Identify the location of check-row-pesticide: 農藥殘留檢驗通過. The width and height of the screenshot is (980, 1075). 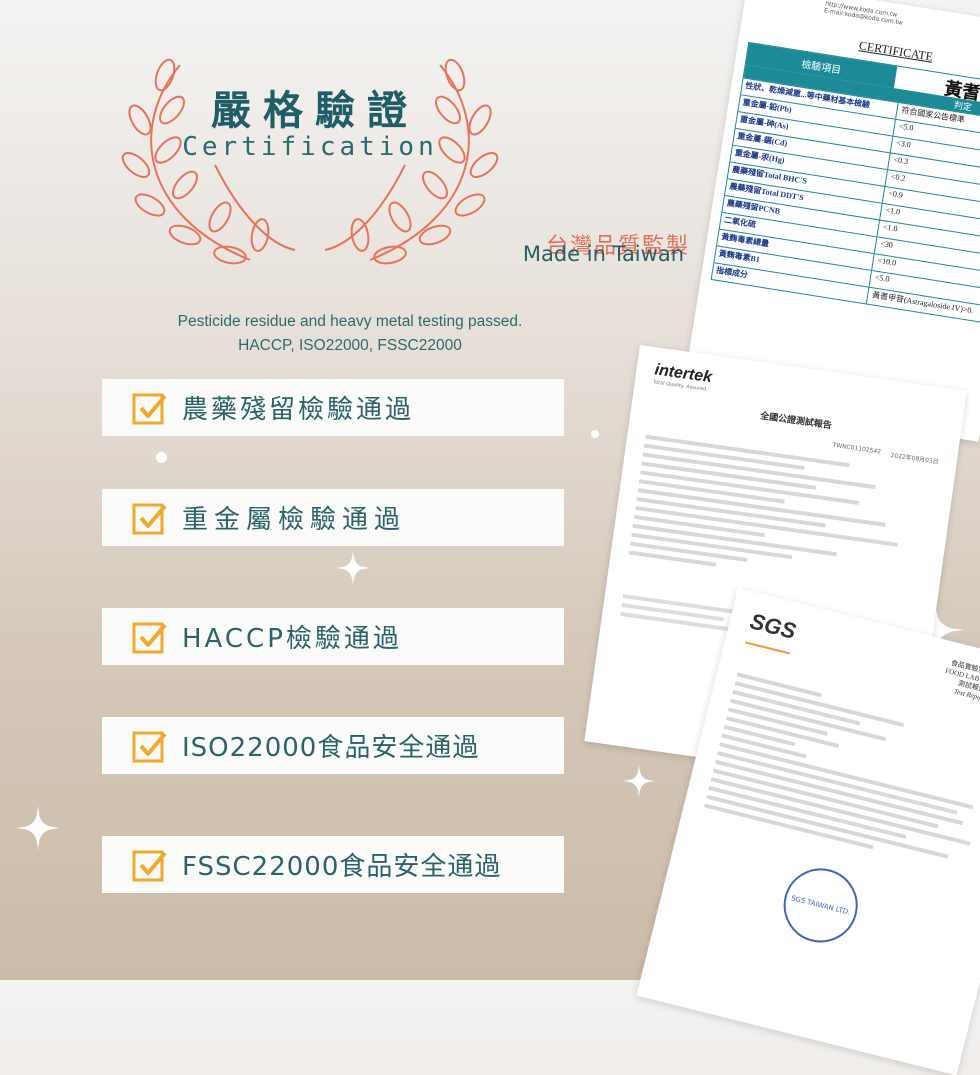
(333, 407).